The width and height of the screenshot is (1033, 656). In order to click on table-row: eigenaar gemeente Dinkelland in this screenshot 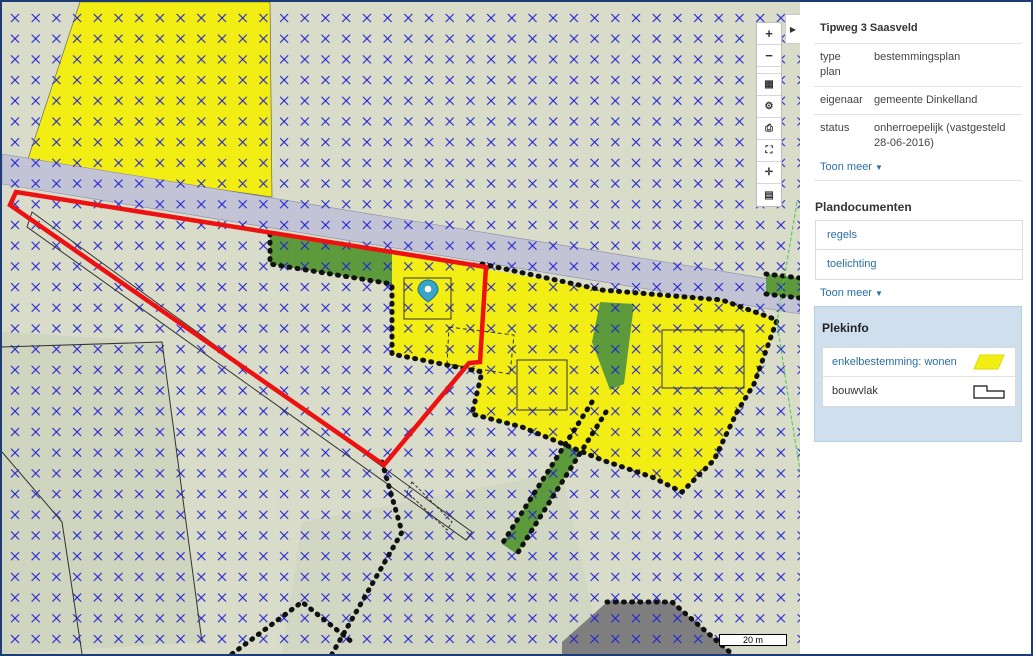, I will do `click(918, 100)`.